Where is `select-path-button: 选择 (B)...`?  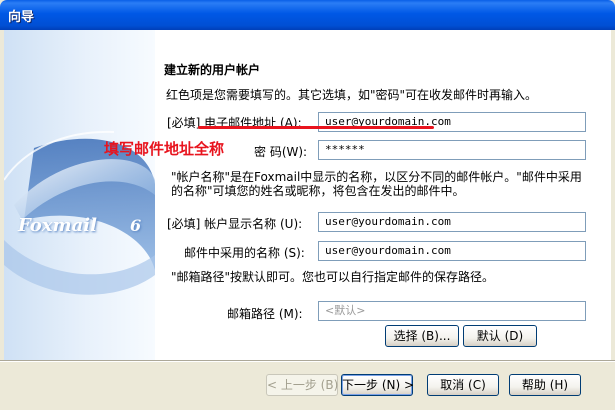
select-path-button: 选择 (B)... is located at coordinates (422, 336).